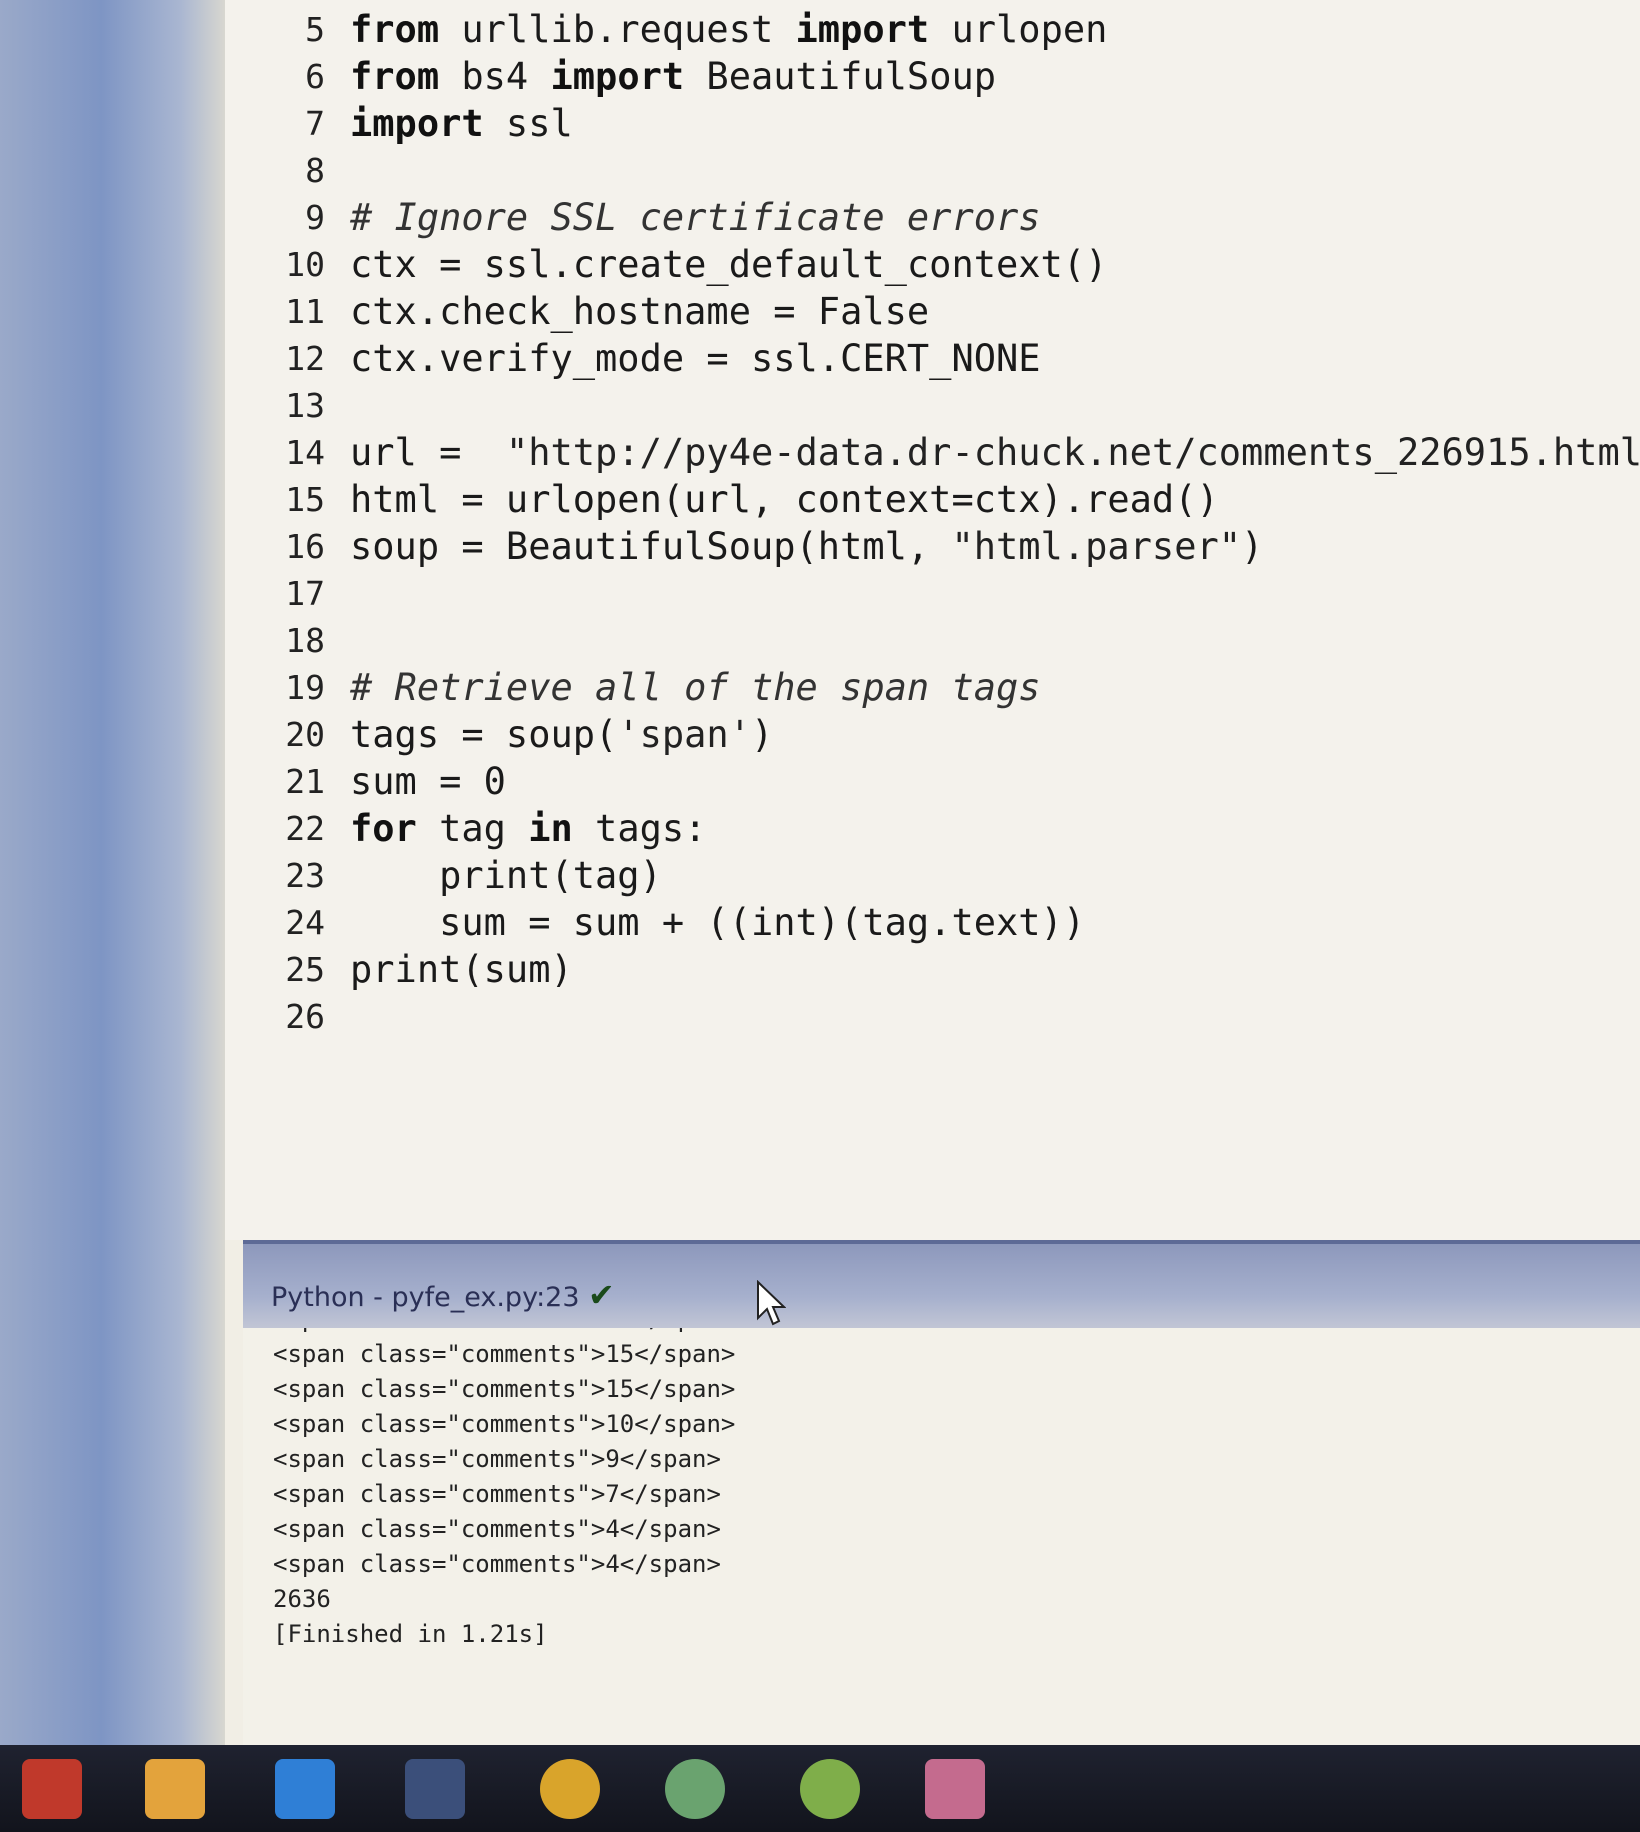  What do you see at coordinates (718, 922) in the screenshot?
I see `code-token: sum = sum + ((int)(tag.text))` at bounding box center [718, 922].